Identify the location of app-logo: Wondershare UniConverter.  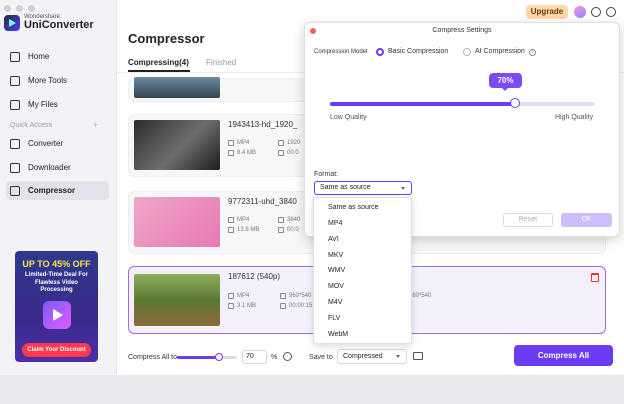
(49, 22).